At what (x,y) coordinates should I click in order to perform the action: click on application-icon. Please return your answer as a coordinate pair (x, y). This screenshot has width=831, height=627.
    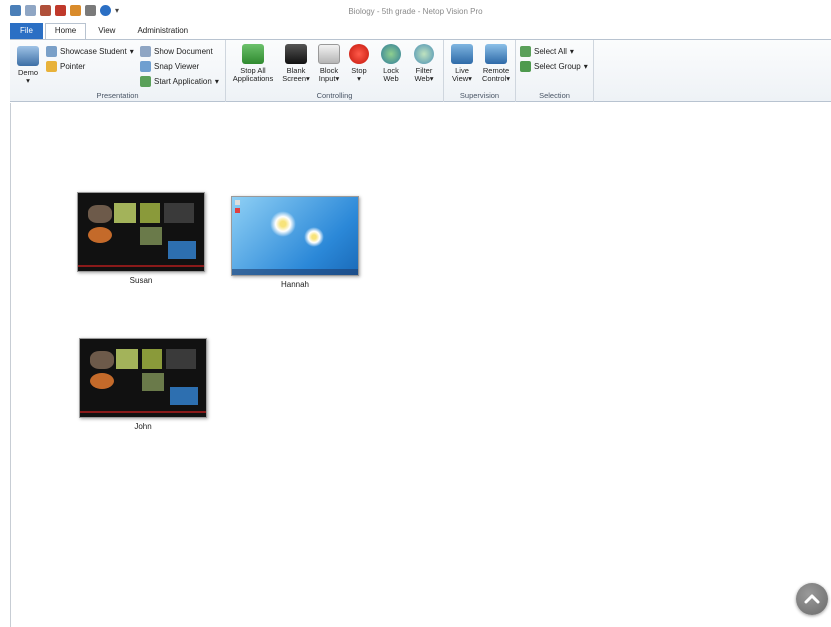
    Looking at the image, I should click on (145, 81).